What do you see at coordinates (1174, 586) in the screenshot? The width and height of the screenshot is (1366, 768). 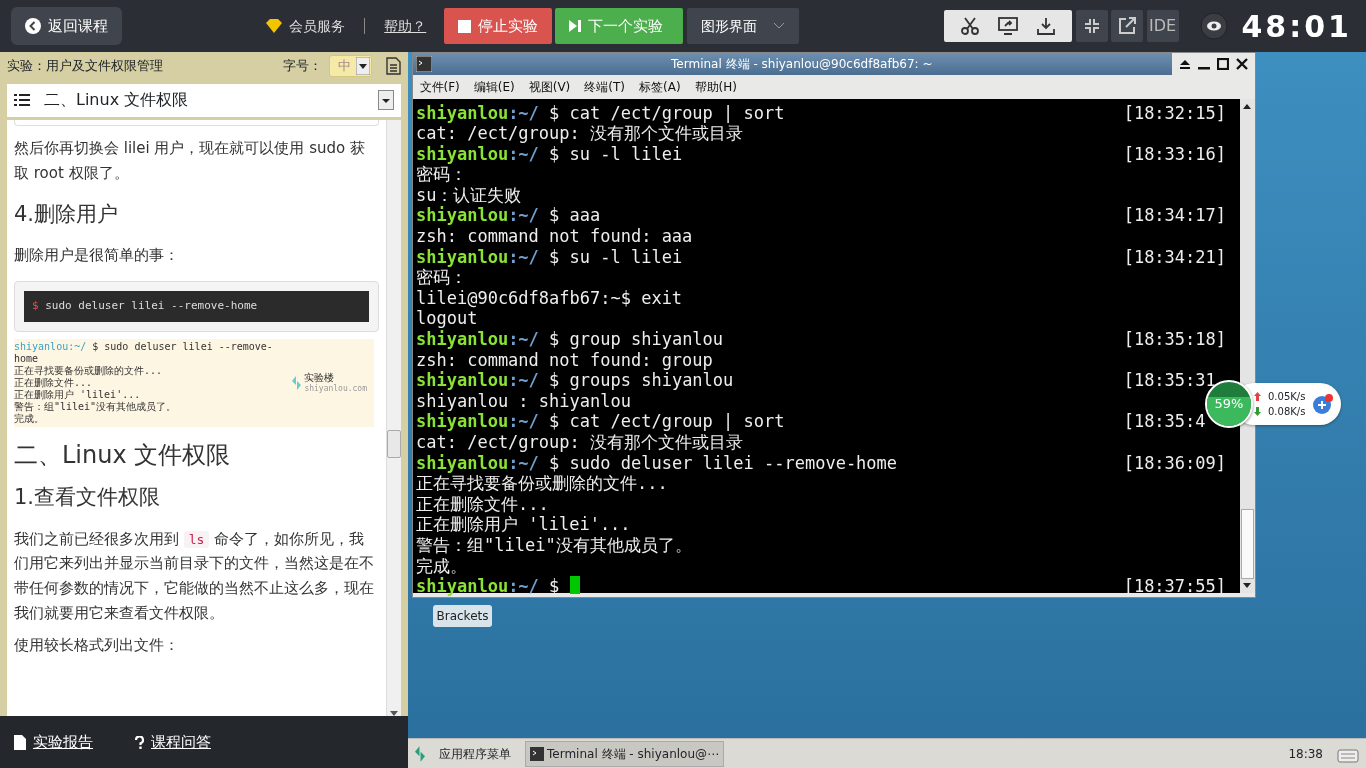 I see `timestamp: [18:37:55]` at bounding box center [1174, 586].